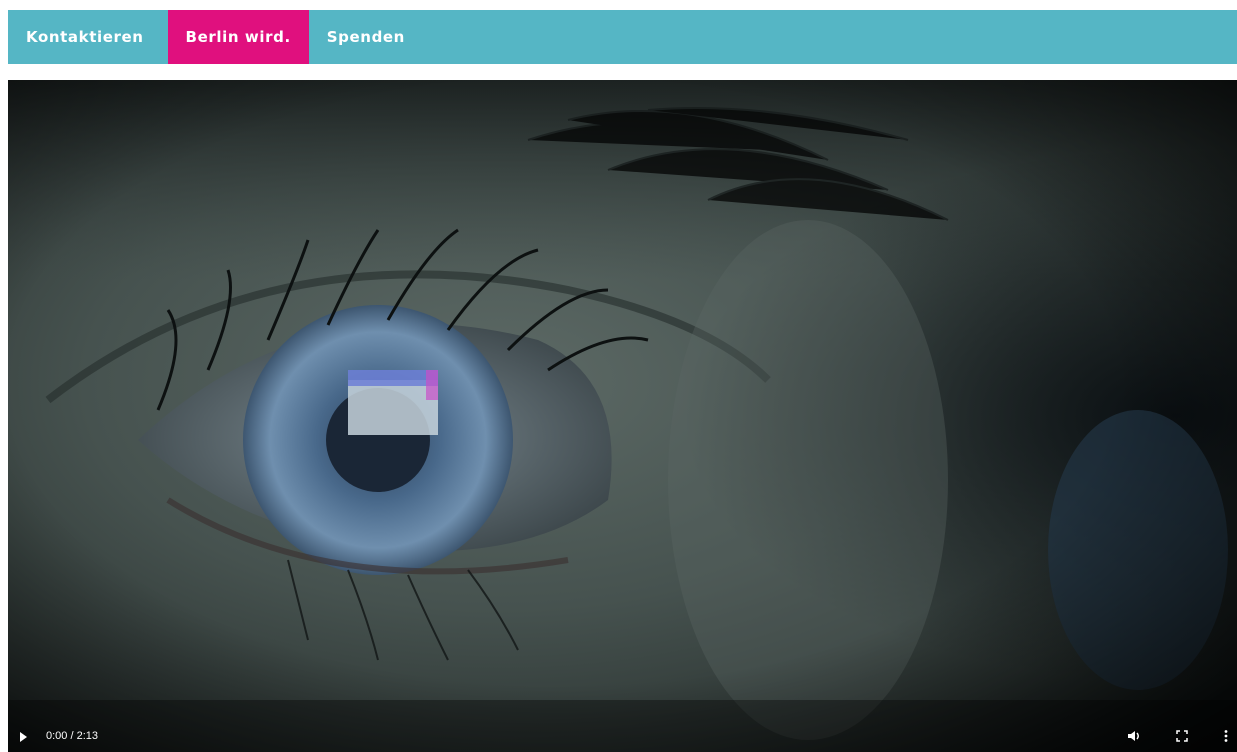  What do you see at coordinates (88, 37) in the screenshot?
I see `nav-item-kontaktieren: Kontaktieren` at bounding box center [88, 37].